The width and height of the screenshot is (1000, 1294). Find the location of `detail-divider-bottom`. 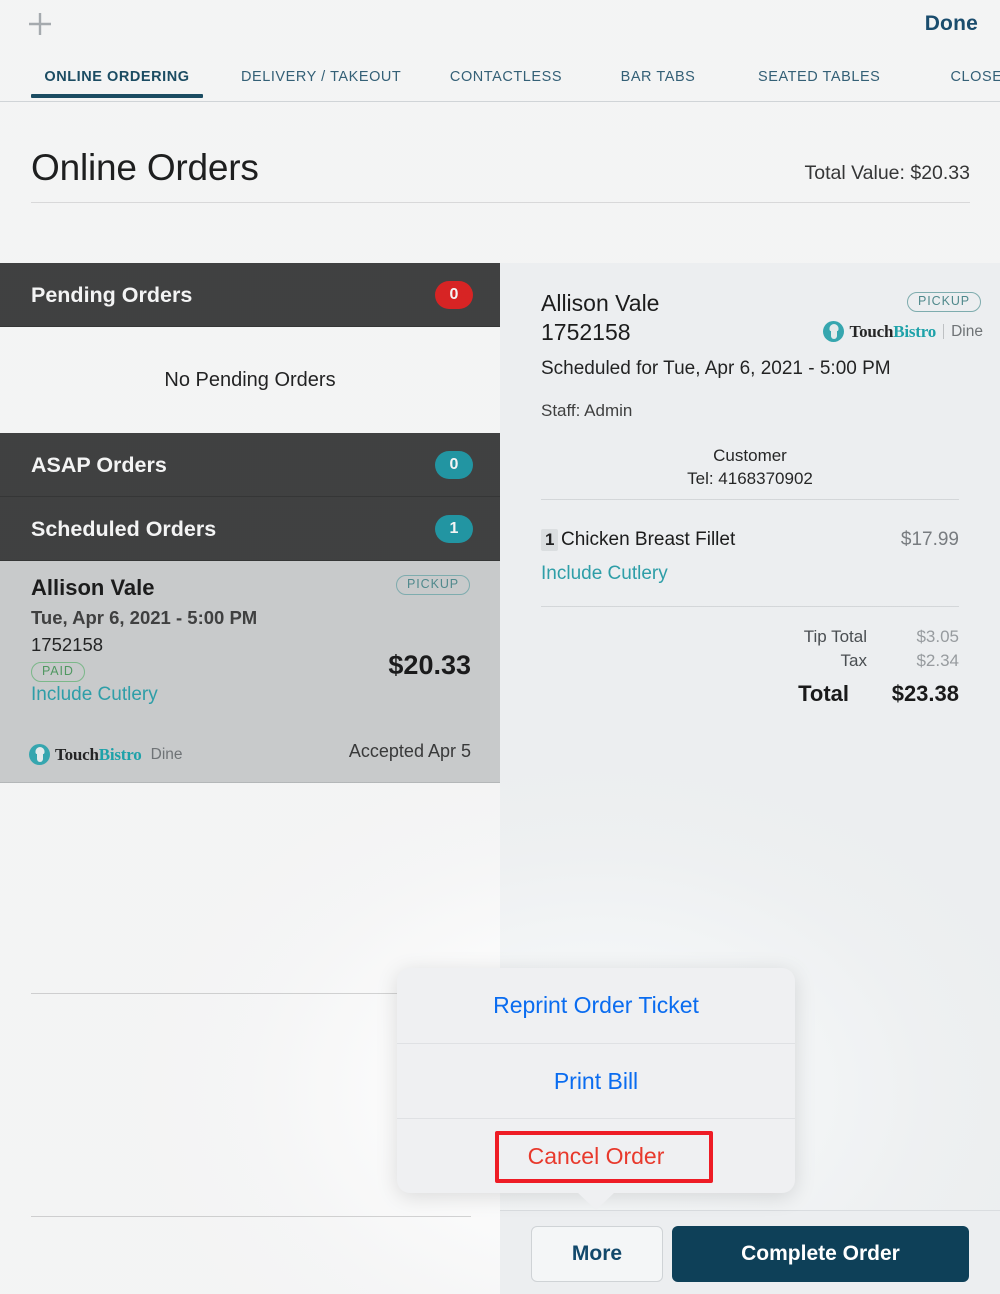

detail-divider-bottom is located at coordinates (750, 606).